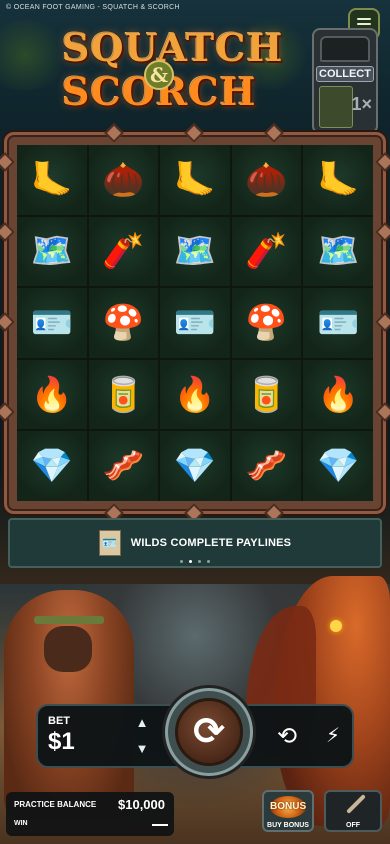 The width and height of the screenshot is (390, 844). I want to click on collect-meter: COLLECT 1×, so click(345, 81).